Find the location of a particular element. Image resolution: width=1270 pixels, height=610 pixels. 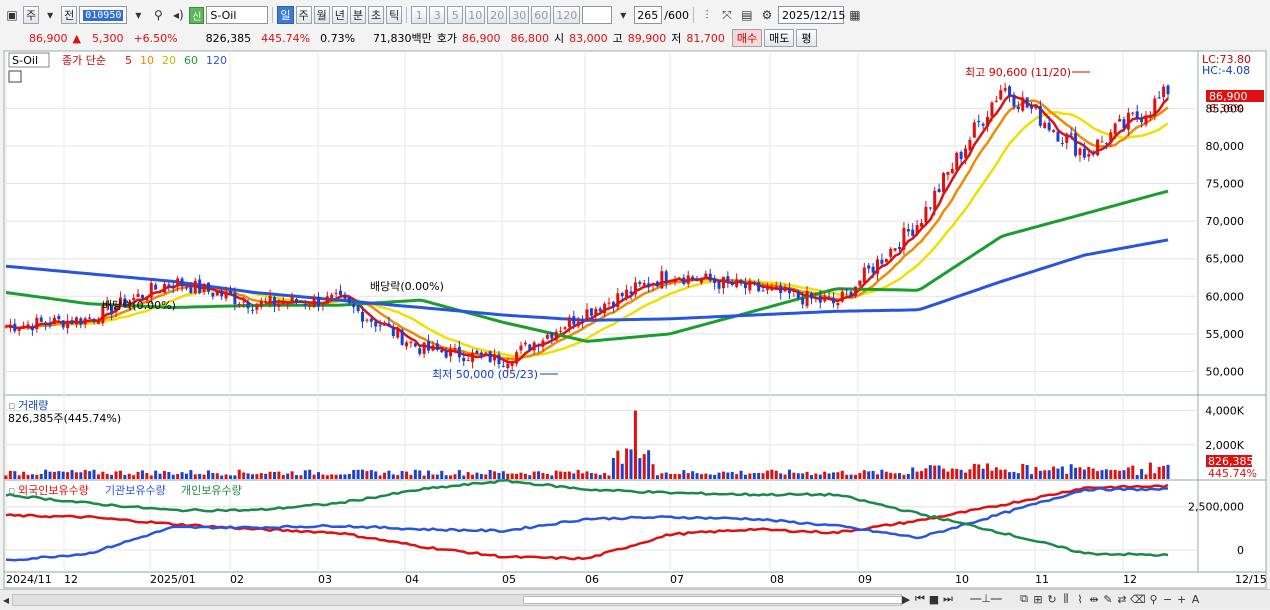

custom-interval-input is located at coordinates (597, 15).